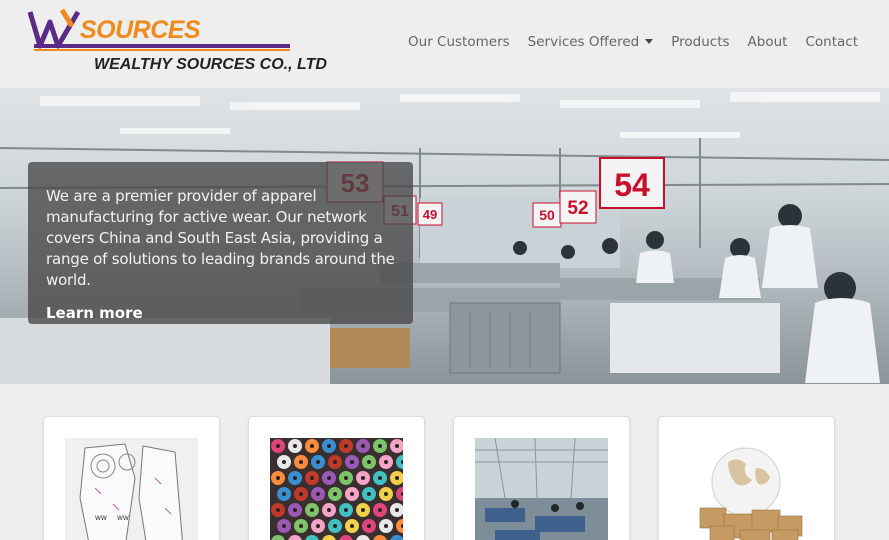 Image resolution: width=889 pixels, height=540 pixels. Describe the element at coordinates (430, 214) in the screenshot. I see `sign-49: 49` at that location.